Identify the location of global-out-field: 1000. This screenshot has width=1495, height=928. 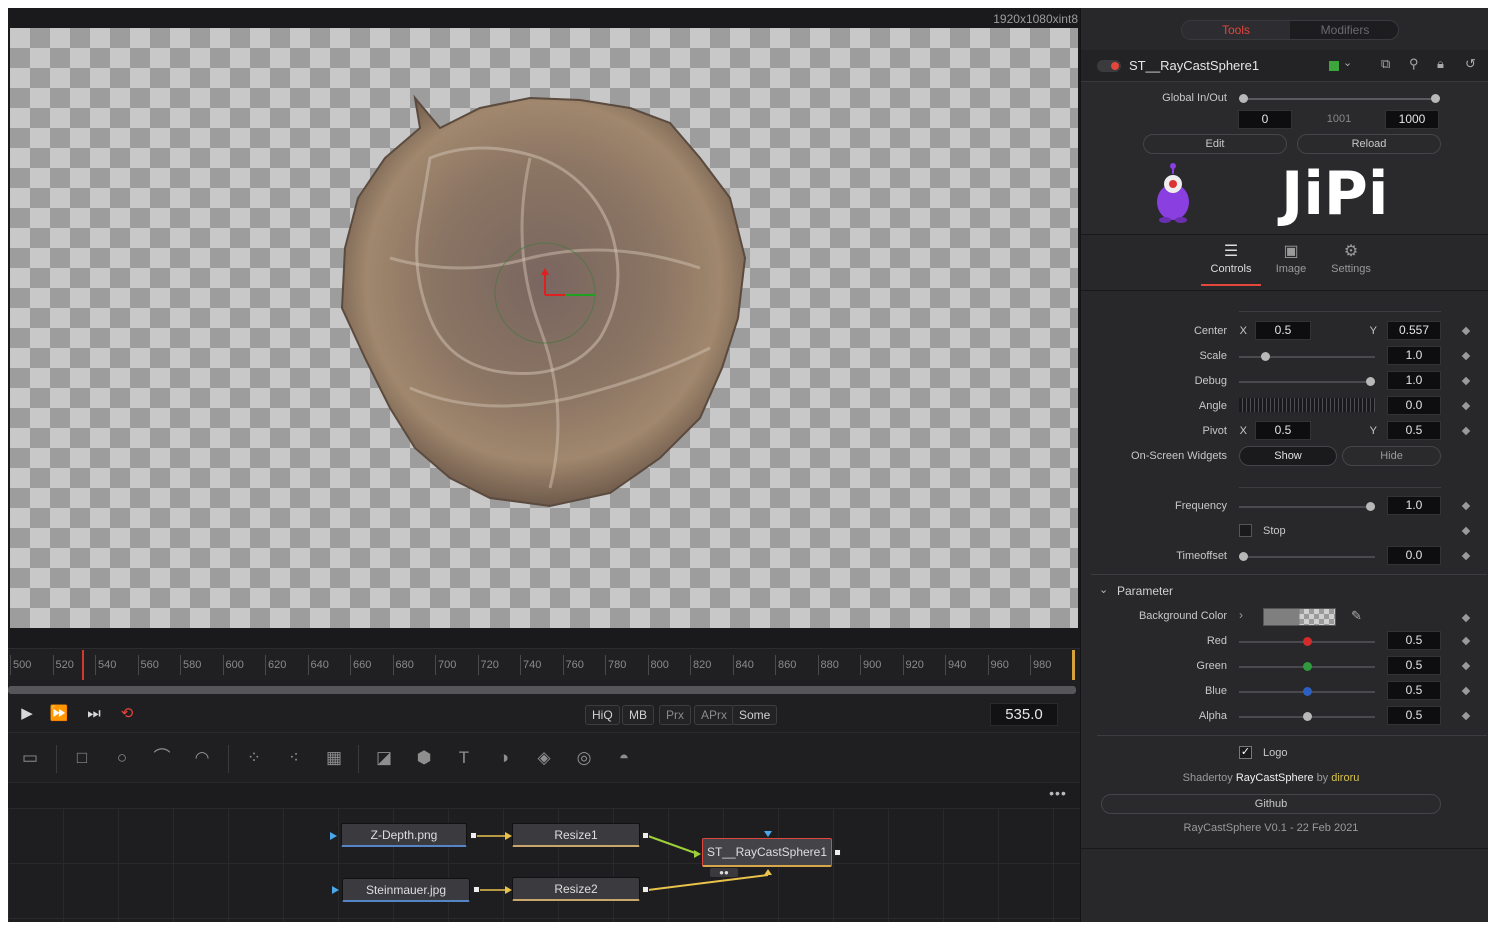
(1412, 119).